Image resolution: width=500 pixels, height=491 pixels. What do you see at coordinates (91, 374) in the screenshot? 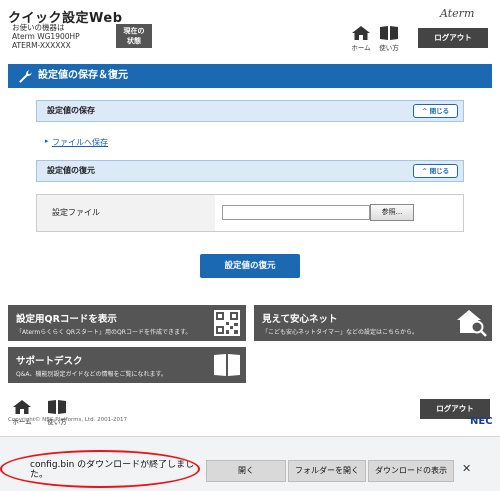
I see `support-tile-description: Q&A、機能別設定ガイドなどの情報をご覧になれます。` at bounding box center [91, 374].